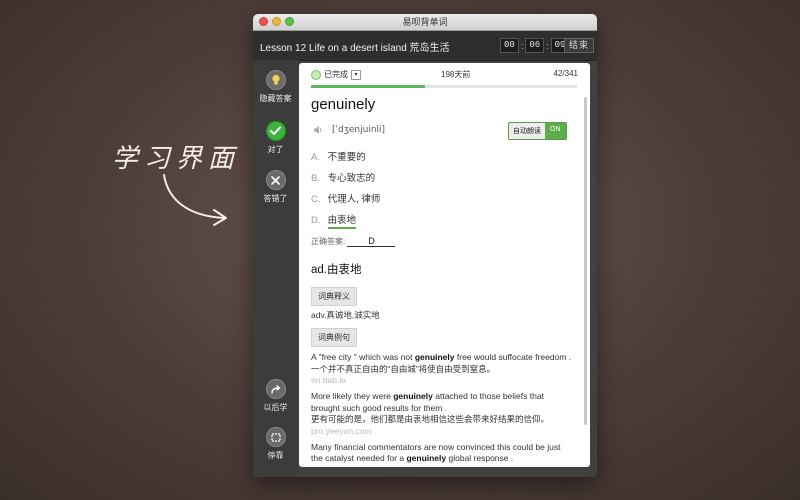 Image resolution: width=800 pixels, height=500 pixels. Describe the element at coordinates (355, 48) in the screenshot. I see `lesson-title: Lesson 12 Life on a desert island 荒岛生活` at that location.